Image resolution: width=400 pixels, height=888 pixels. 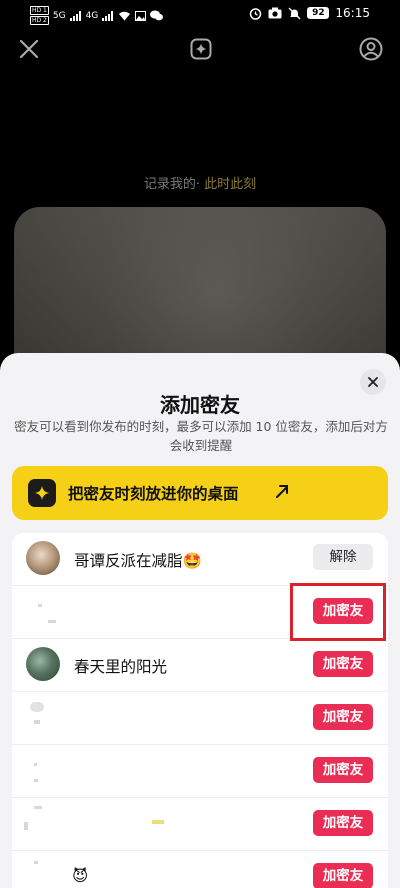 What do you see at coordinates (200, 405) in the screenshot?
I see `sheet-title: 添加密友` at bounding box center [200, 405].